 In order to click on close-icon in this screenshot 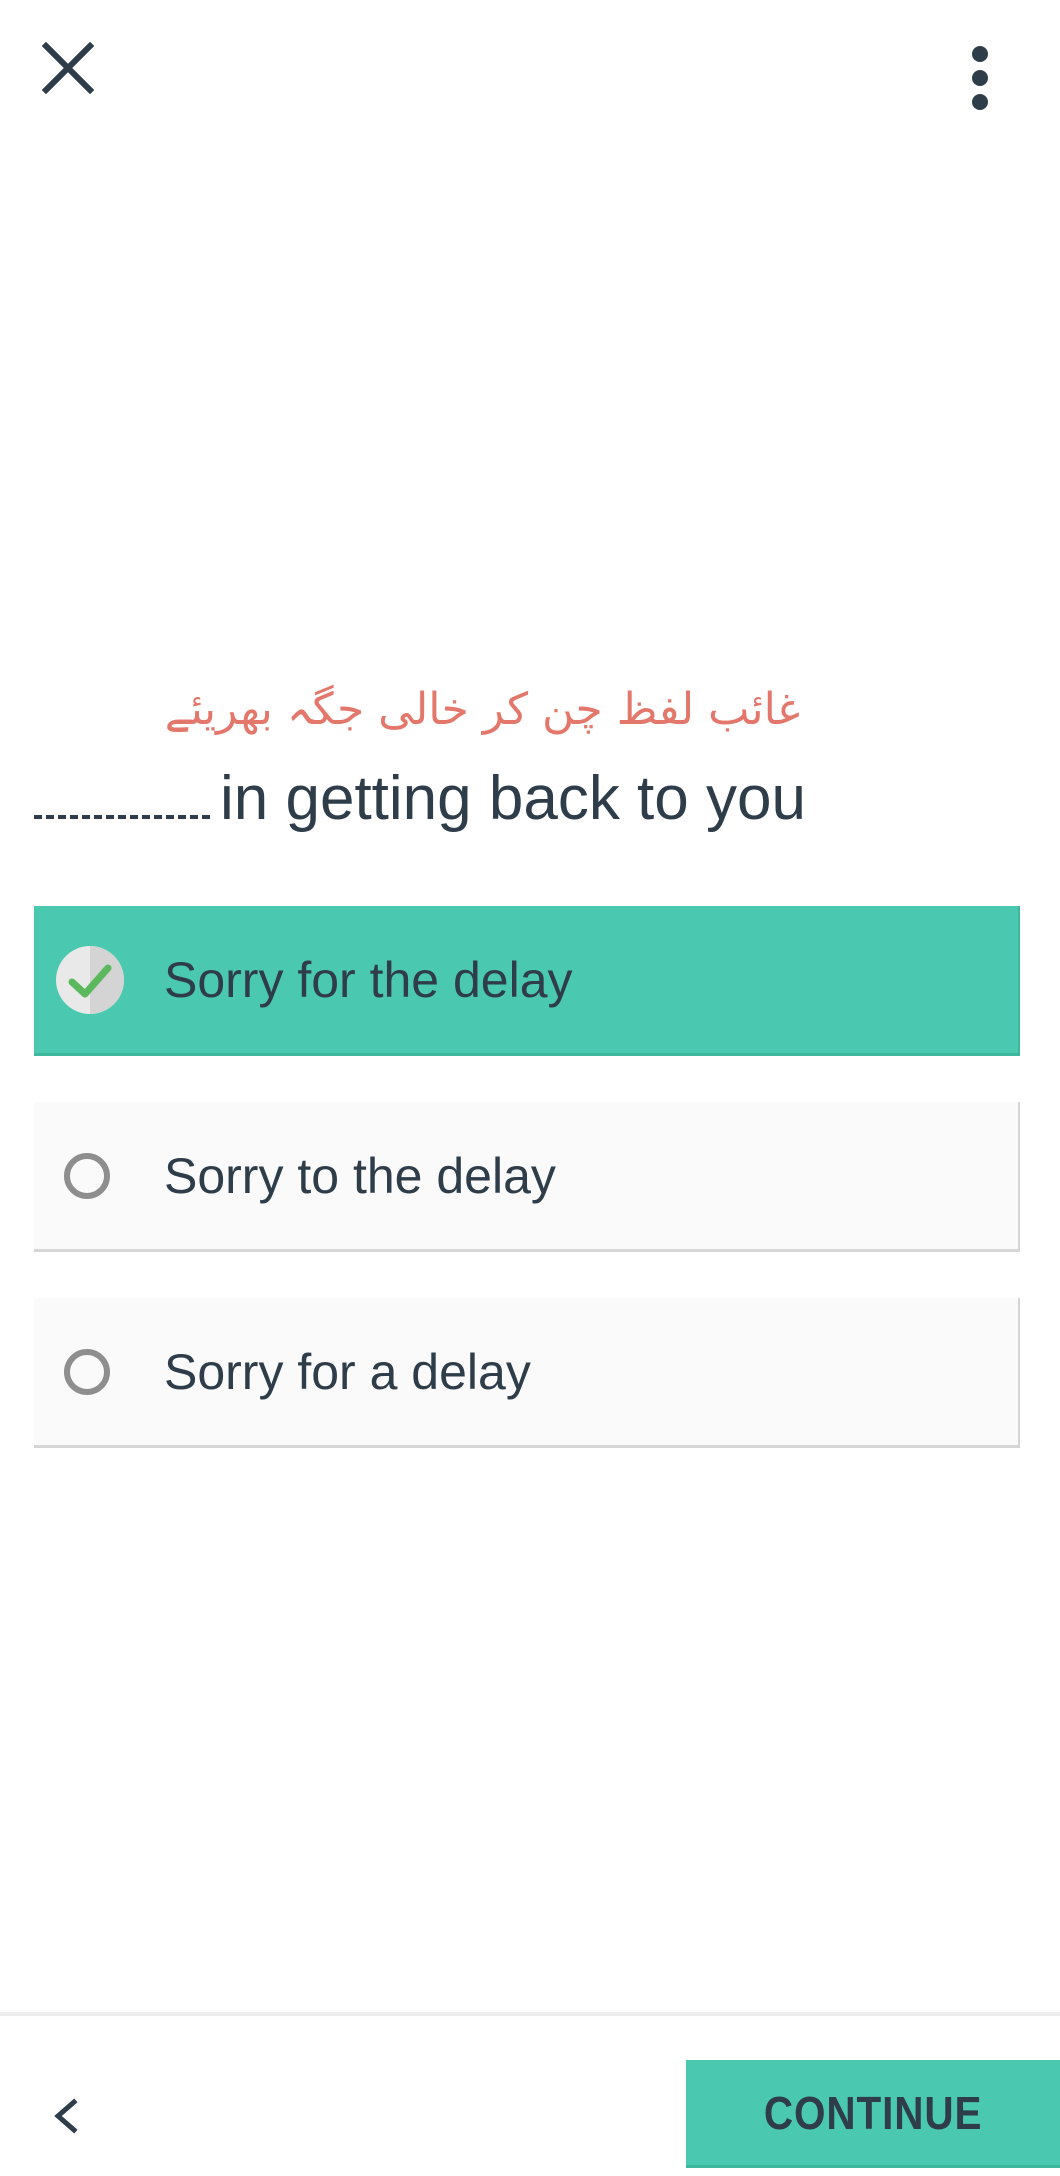, I will do `click(68, 68)`.